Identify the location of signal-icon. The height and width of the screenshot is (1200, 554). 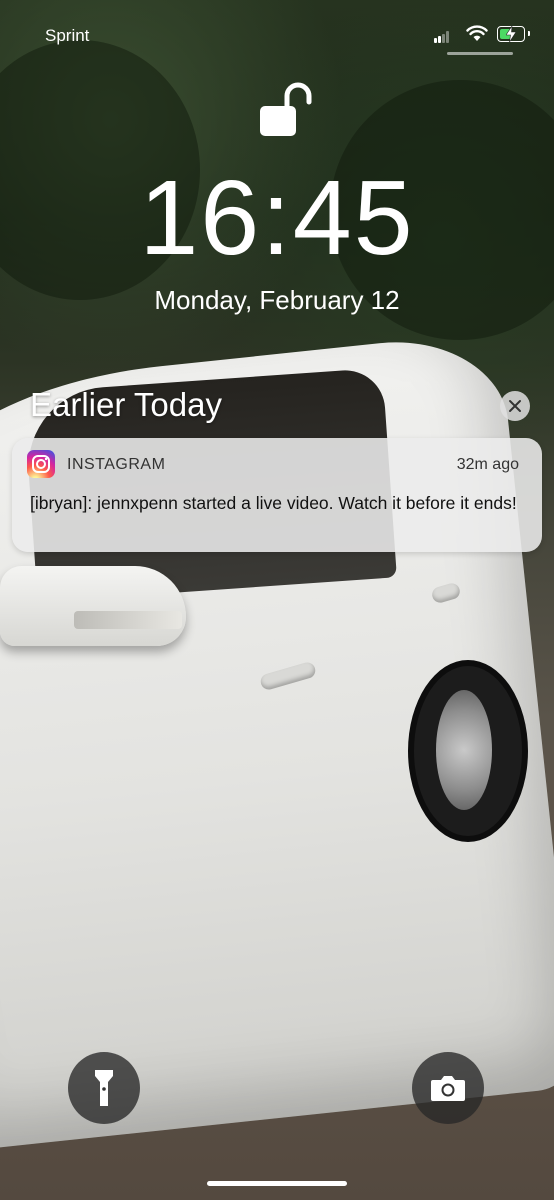
(441, 37).